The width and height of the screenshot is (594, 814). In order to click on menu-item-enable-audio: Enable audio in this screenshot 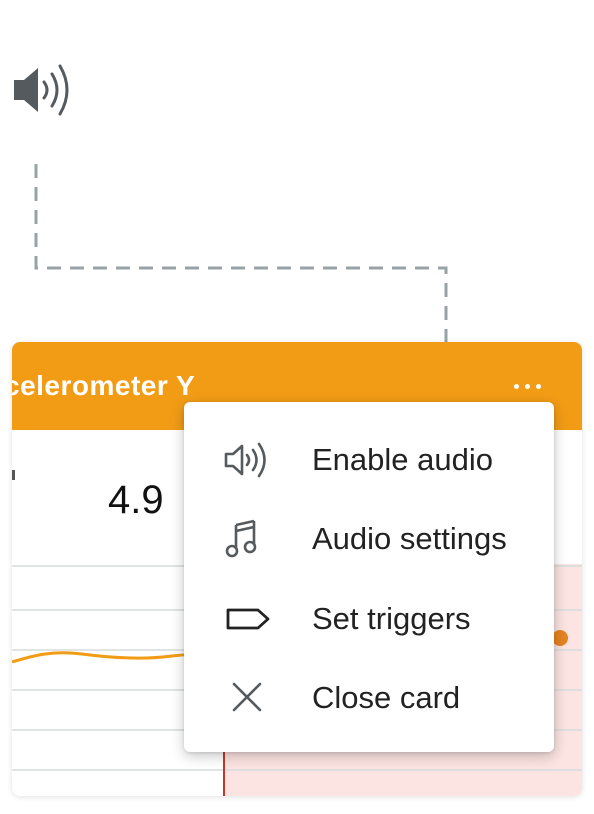, I will do `click(369, 460)`.